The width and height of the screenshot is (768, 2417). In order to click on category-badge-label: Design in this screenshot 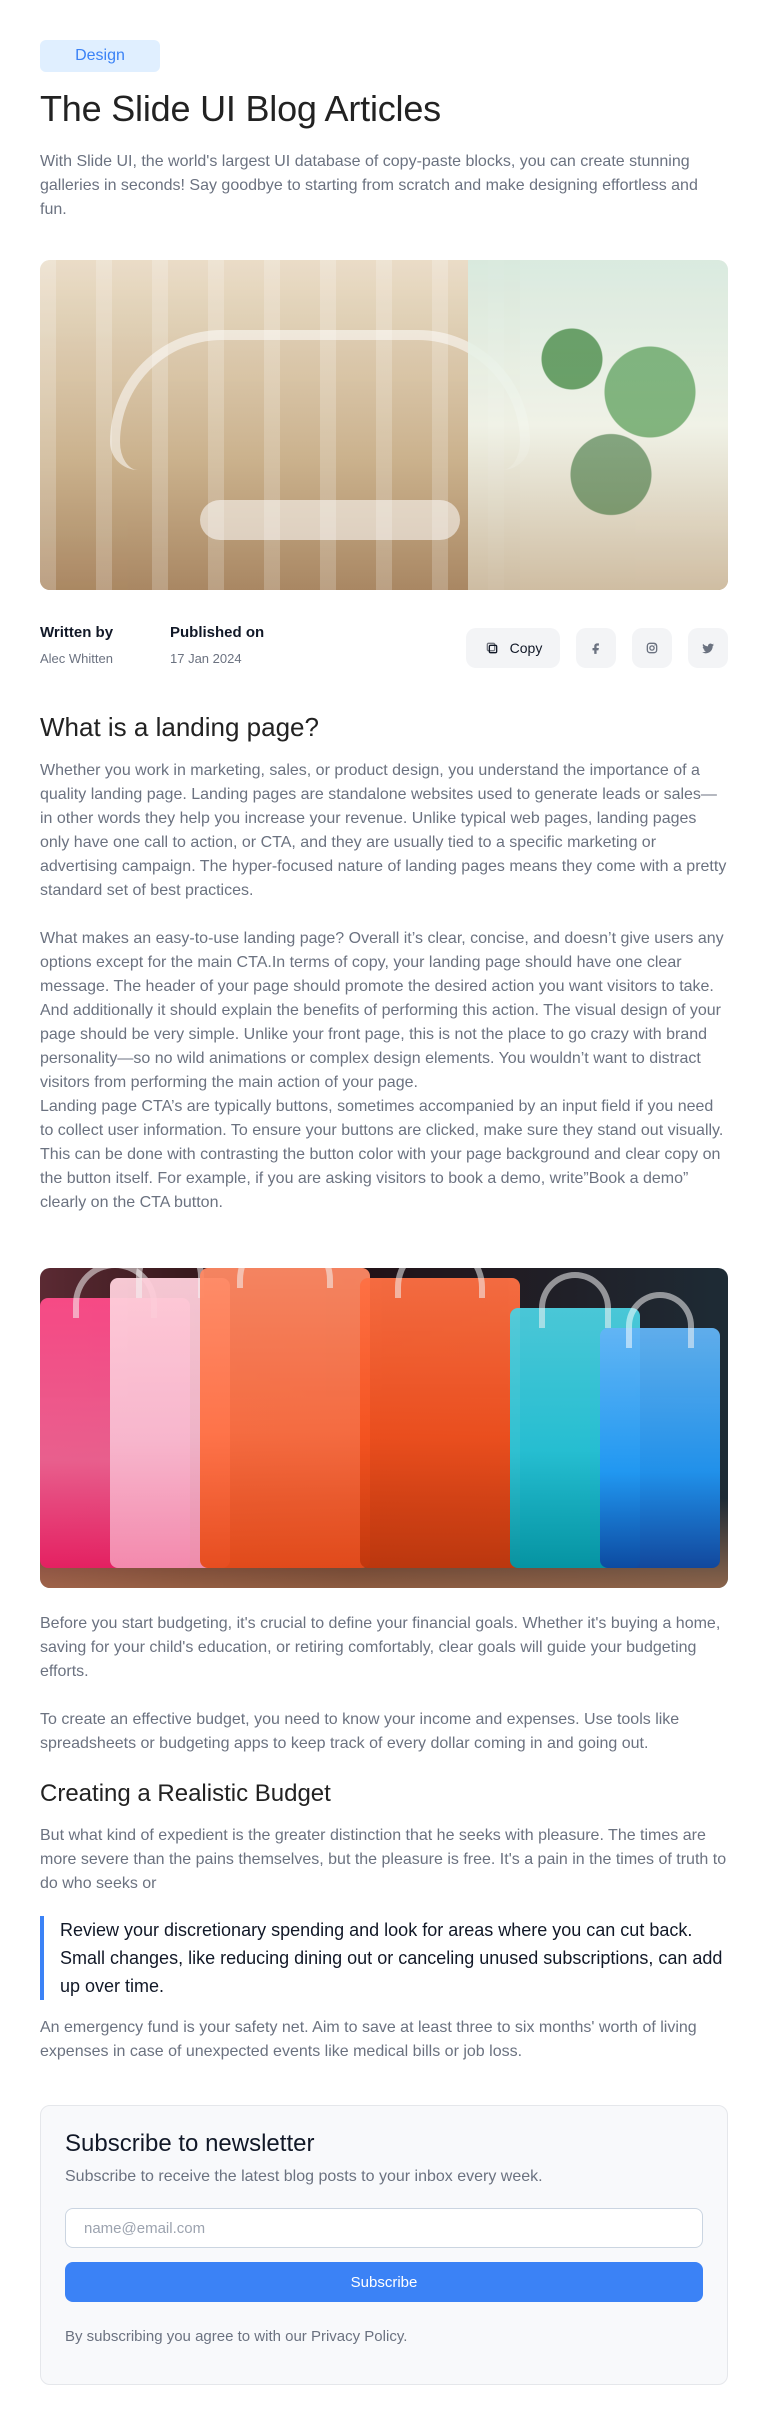, I will do `click(100, 55)`.